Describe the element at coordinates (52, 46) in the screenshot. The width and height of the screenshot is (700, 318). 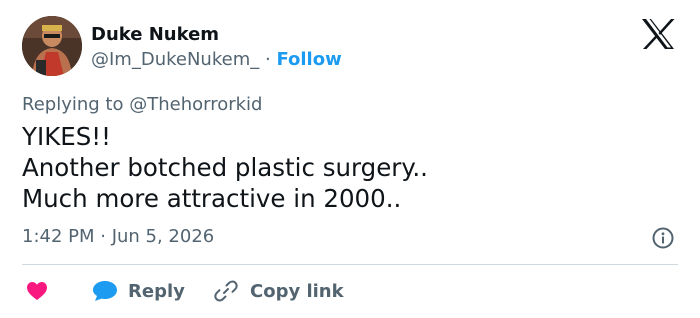
I see `avatar` at that location.